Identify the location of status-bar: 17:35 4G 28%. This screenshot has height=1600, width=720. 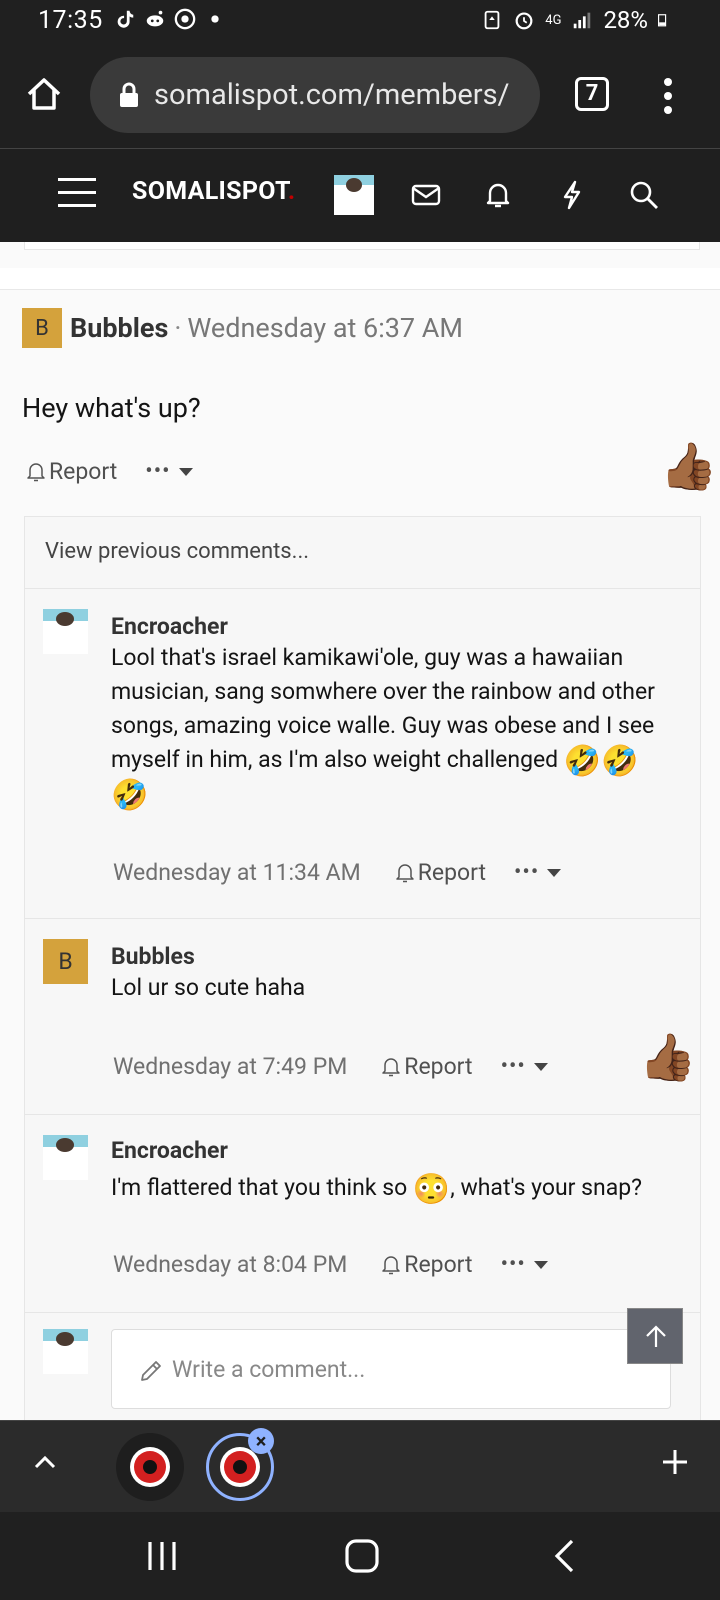
(360, 22).